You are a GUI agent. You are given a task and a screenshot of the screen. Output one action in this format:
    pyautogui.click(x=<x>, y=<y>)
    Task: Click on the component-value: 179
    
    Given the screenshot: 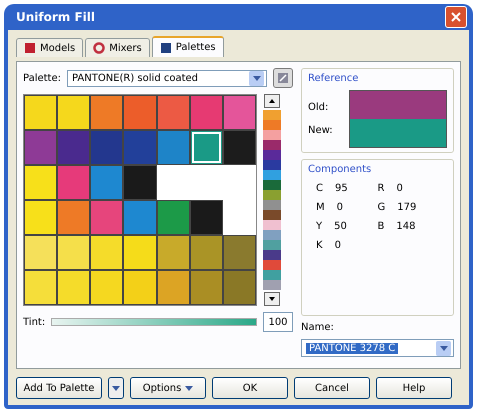 What is the action you would take?
    pyautogui.click(x=406, y=207)
    